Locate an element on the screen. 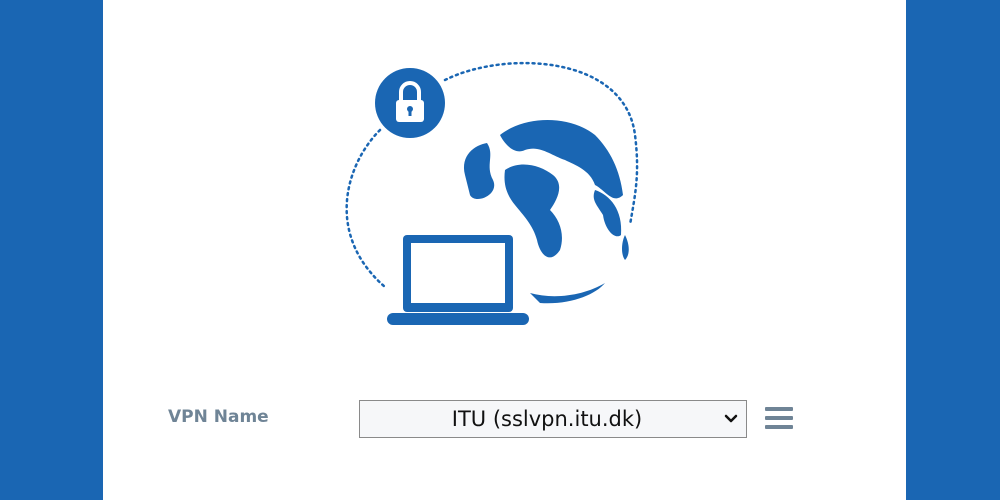 This screenshot has height=500, width=1000. hamburger-menu-icon is located at coordinates (779, 419).